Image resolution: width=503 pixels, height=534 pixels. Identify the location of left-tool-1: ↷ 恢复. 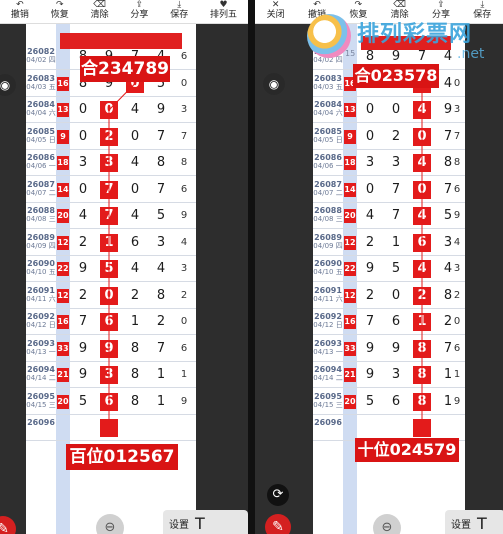
(59, 10).